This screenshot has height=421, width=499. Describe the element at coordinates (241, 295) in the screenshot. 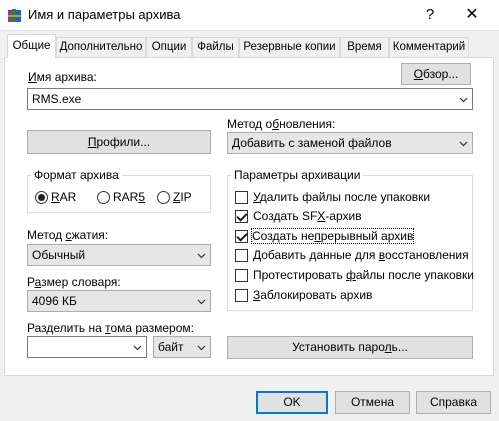

I see `lock-archive-checkbox` at that location.